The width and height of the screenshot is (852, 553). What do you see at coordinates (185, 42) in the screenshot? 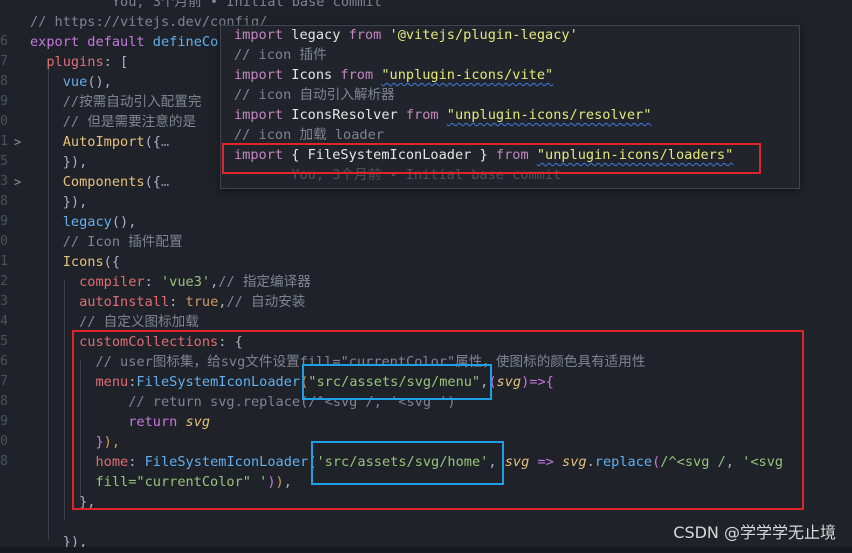
I see `code-token: defineCo` at bounding box center [185, 42].